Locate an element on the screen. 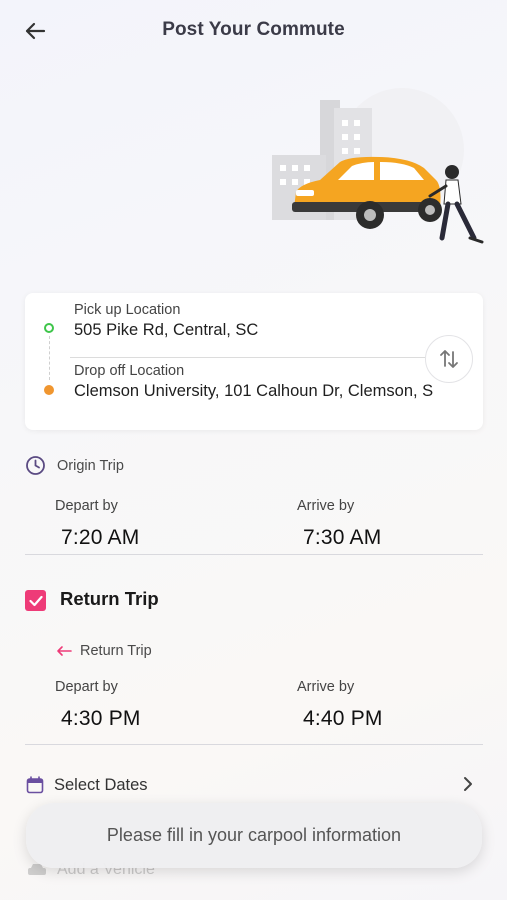 The width and height of the screenshot is (507, 900). calendar-icon is located at coordinates (35, 785).